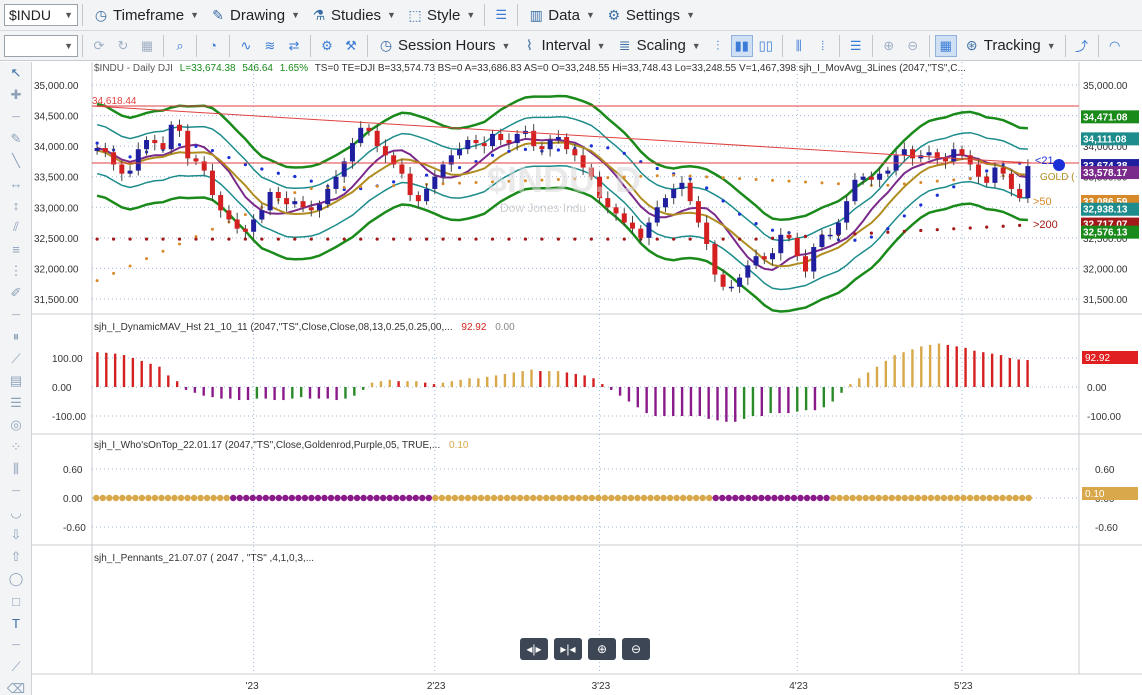 This screenshot has height=695, width=1142. I want to click on candlestick-icon: ▮▮, so click(741, 45).